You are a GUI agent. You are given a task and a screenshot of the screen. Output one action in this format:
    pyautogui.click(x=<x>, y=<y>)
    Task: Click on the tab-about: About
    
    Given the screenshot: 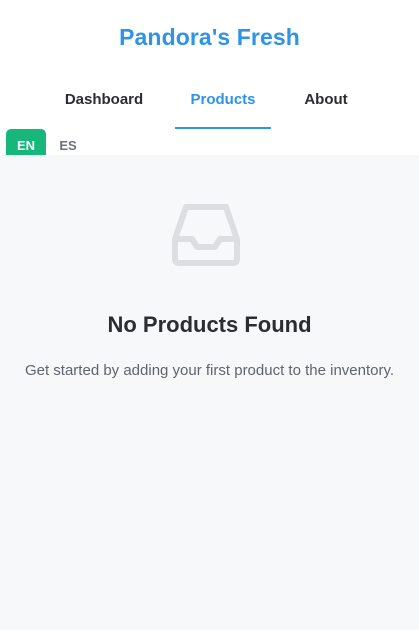 What is the action you would take?
    pyautogui.click(x=326, y=102)
    